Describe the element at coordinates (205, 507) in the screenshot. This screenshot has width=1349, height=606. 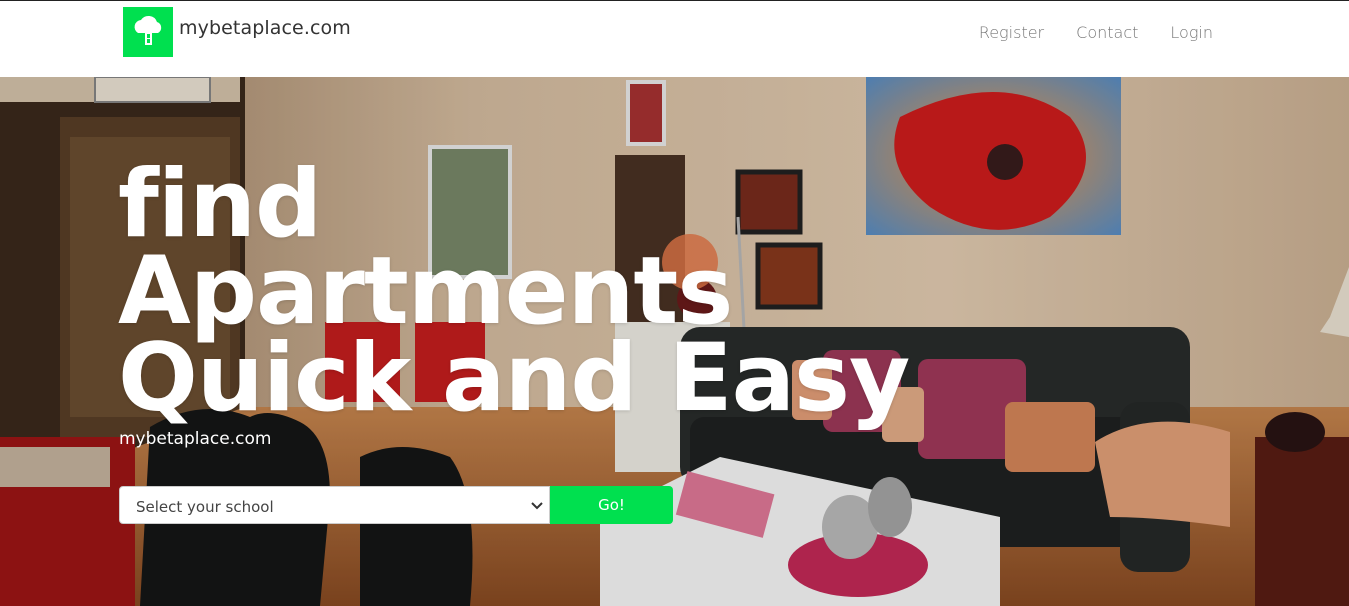
I see `school-select-value: Select your school` at that location.